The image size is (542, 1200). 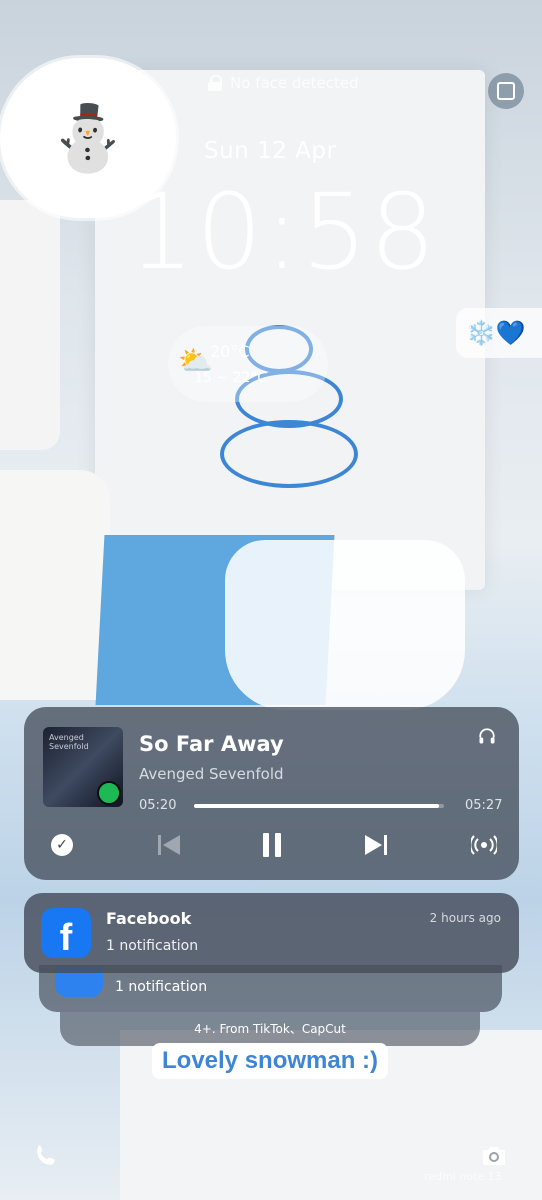 I want to click on skip-next-icon, so click(x=376, y=845).